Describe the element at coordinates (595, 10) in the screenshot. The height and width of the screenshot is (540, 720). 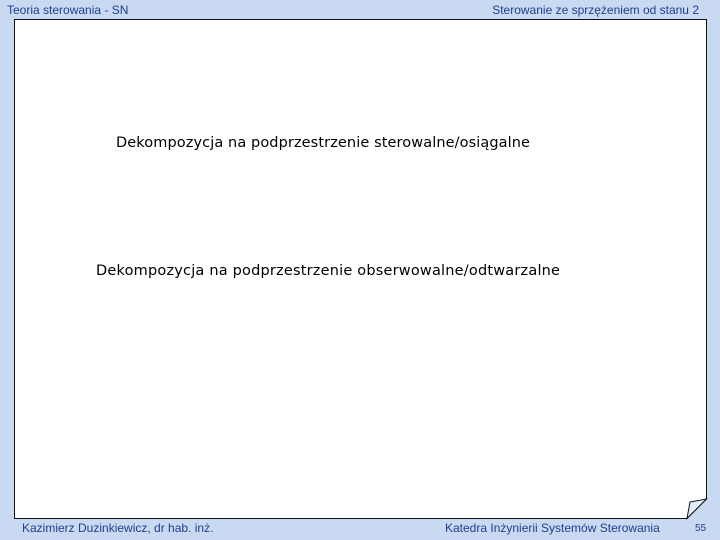
I see `lecture-title: Sterowanie ze sprzężeniem od stanu 2` at that location.